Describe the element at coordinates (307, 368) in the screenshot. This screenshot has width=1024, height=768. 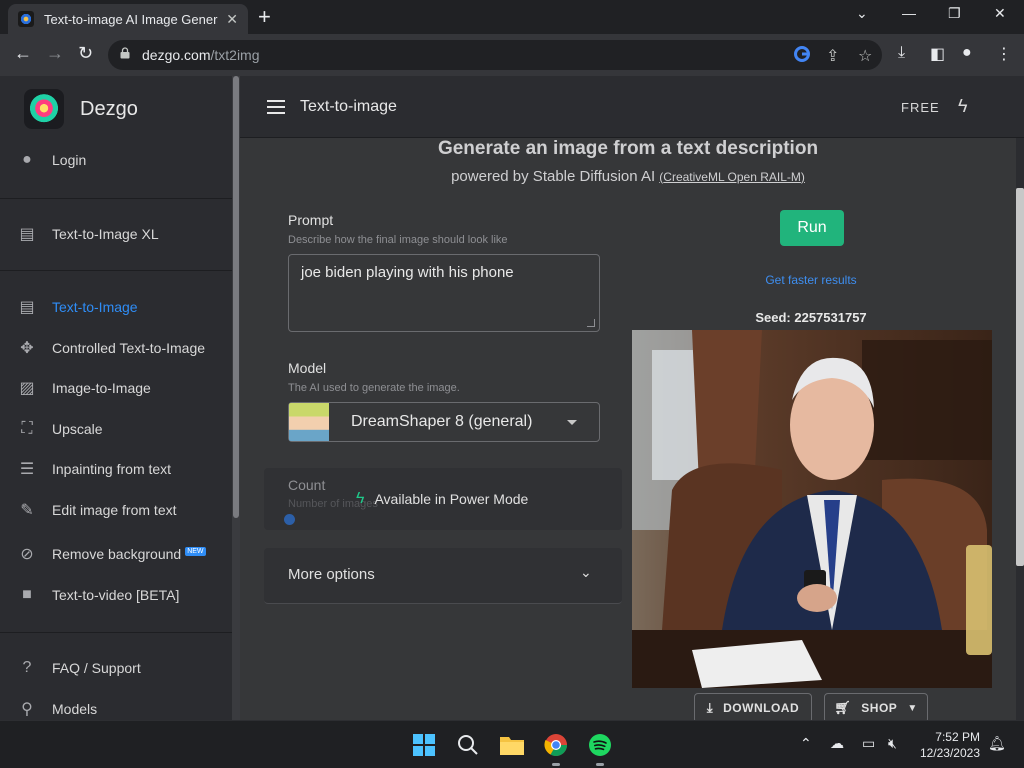
I see `model-label: Model` at that location.